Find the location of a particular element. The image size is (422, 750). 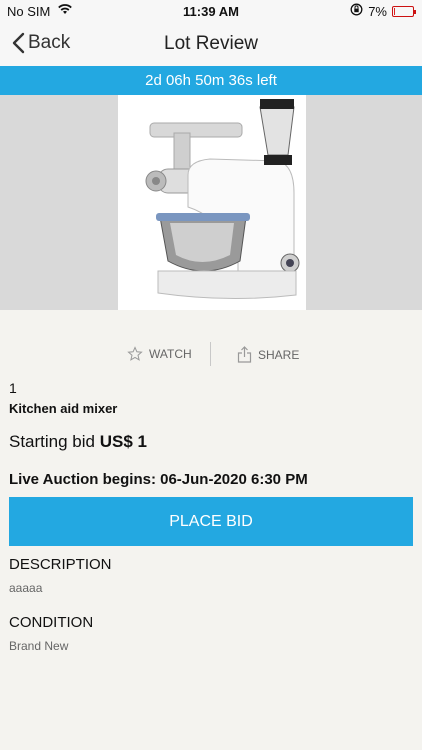

orientation-lock-icon is located at coordinates (356, 11).